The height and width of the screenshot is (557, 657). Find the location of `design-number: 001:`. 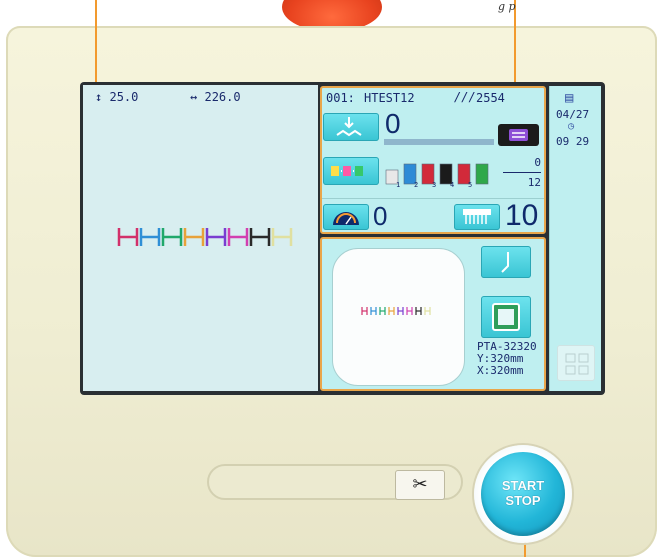

design-number: 001: is located at coordinates (340, 98).